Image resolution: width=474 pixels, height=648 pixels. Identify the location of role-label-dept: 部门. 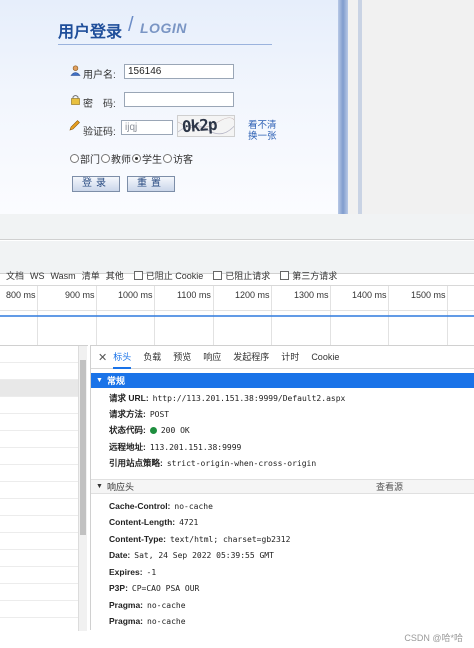
(90, 160).